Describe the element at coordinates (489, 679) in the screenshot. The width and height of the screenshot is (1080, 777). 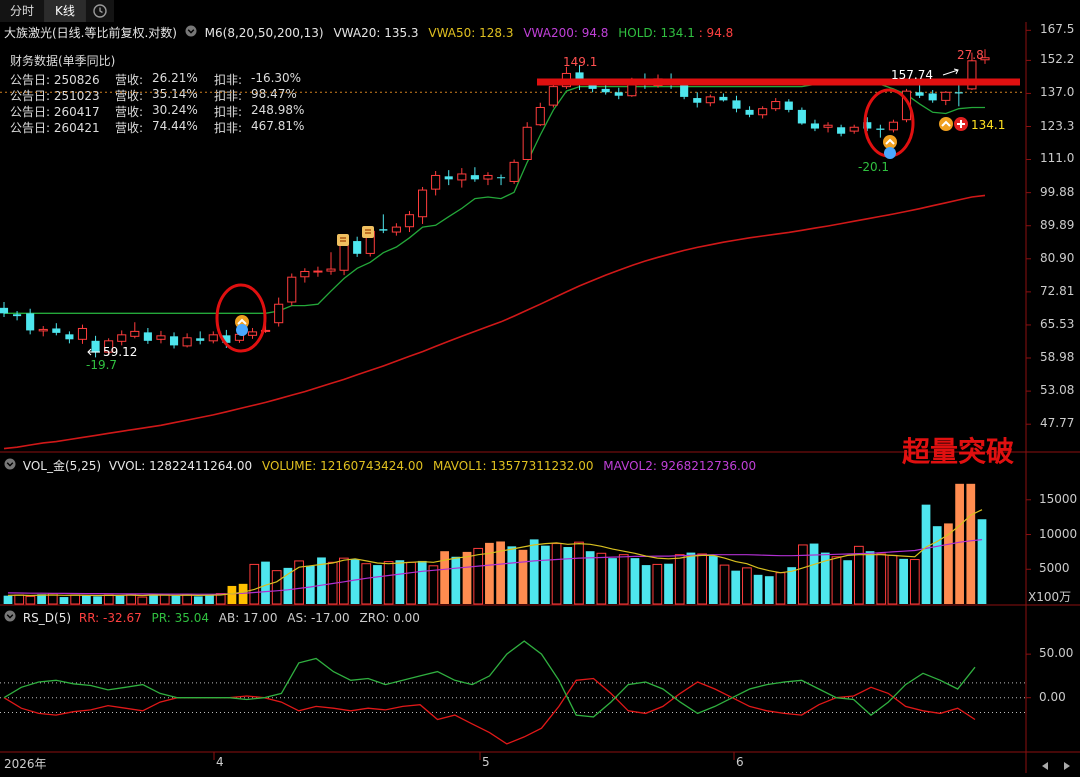
I see `rs-series-pr` at that location.